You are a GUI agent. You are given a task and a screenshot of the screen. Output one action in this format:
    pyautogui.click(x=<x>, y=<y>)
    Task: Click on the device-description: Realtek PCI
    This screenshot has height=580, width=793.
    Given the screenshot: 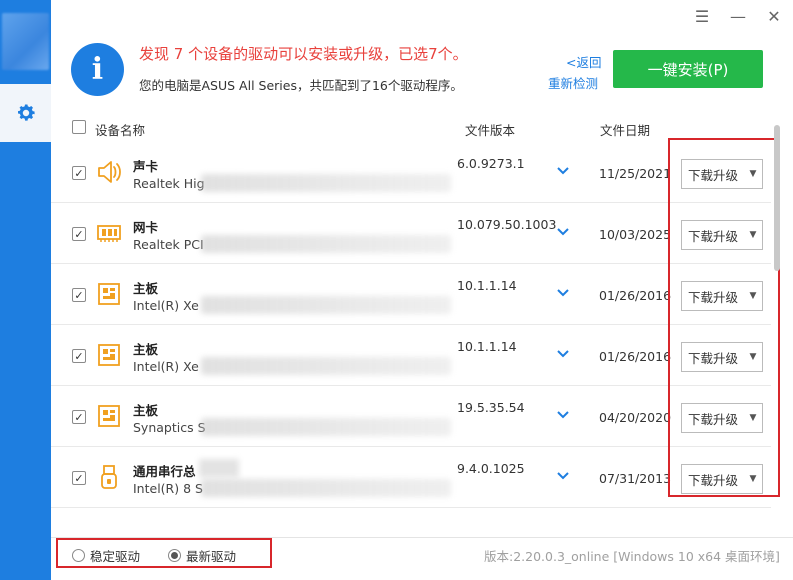 What is the action you would take?
    pyautogui.click(x=168, y=244)
    